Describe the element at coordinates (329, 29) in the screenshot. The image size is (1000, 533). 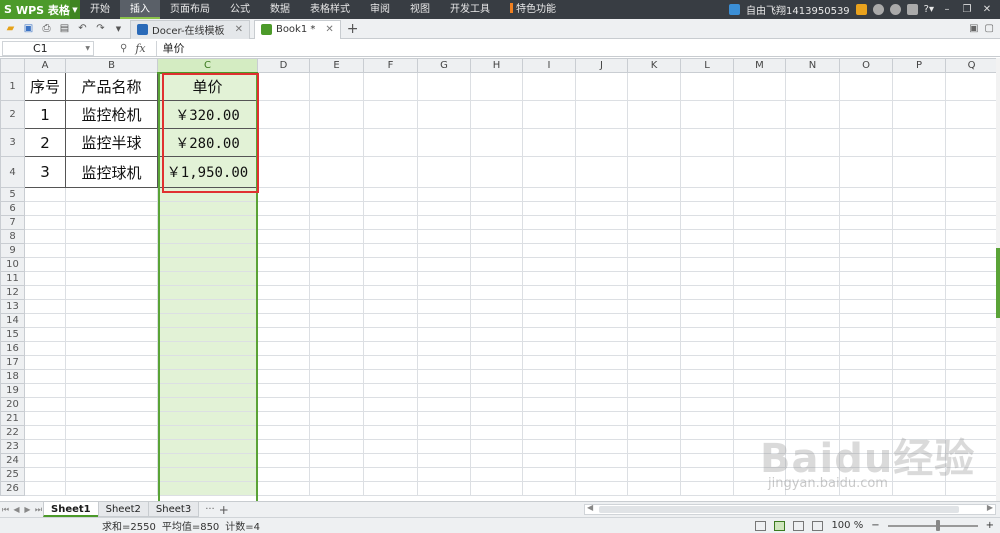
I see `close-icon: ✕` at that location.